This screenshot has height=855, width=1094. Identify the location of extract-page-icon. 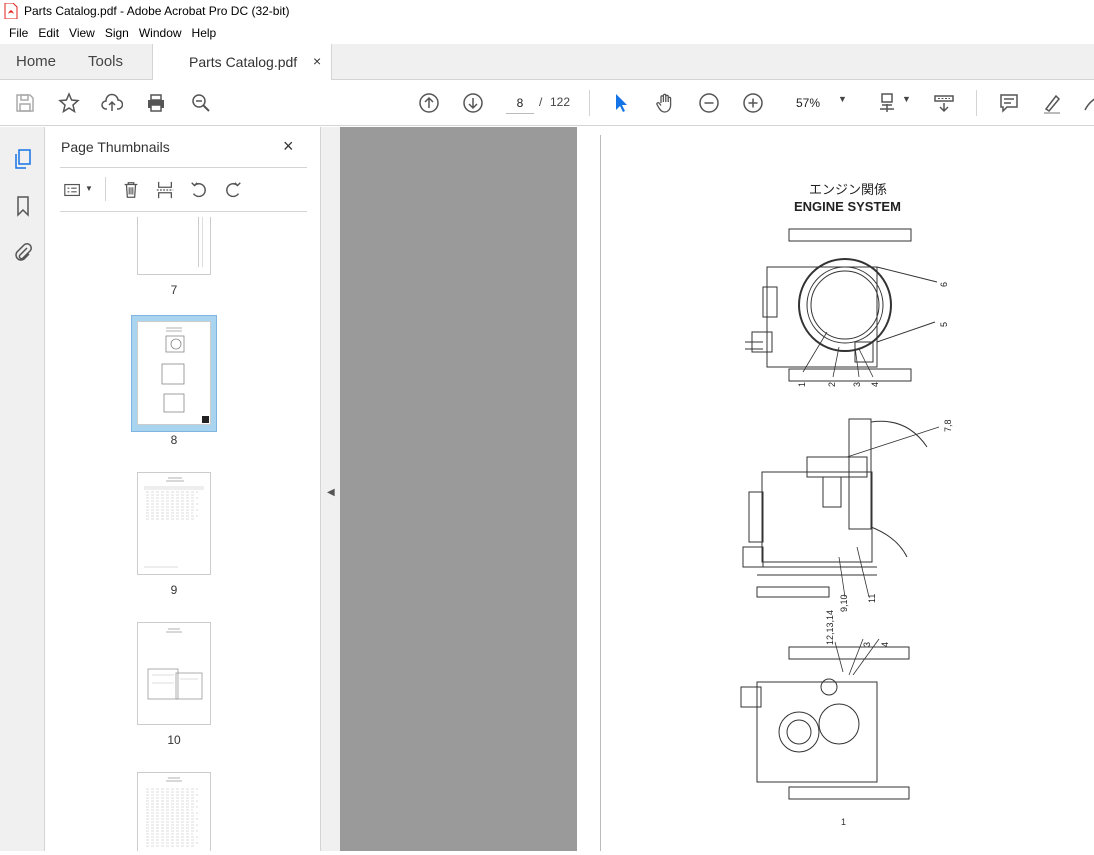
(165, 190).